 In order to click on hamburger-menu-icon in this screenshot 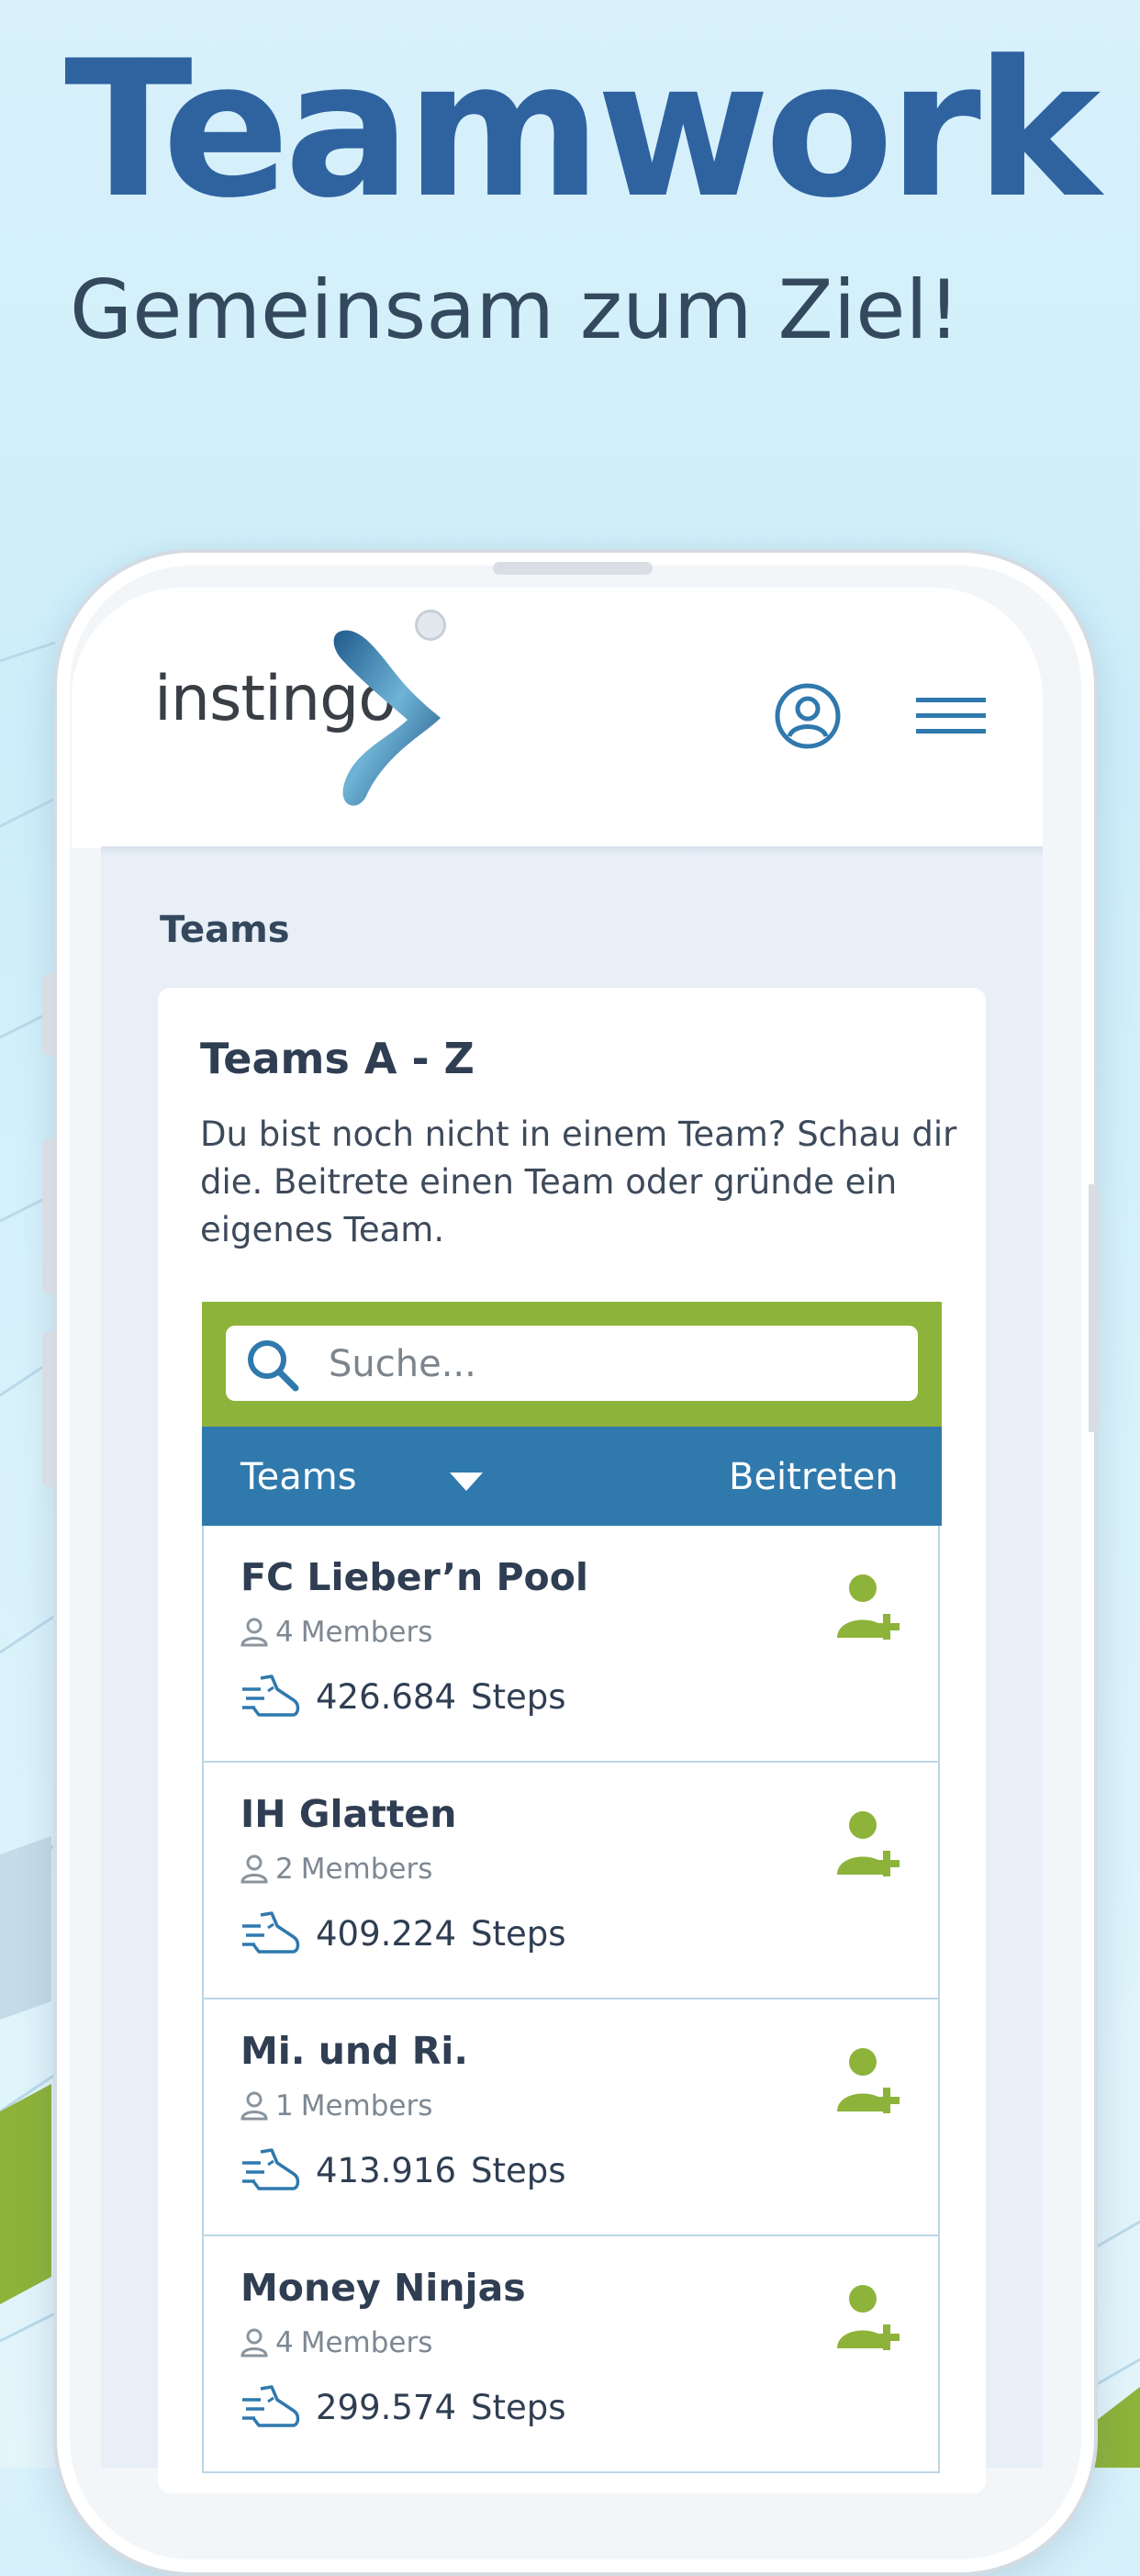, I will do `click(951, 716)`.